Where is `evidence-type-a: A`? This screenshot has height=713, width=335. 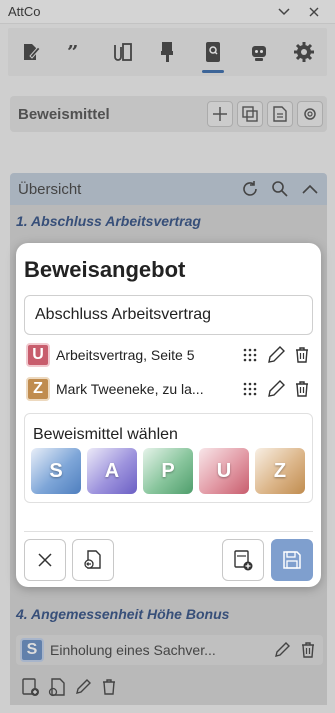 evidence-type-a: A is located at coordinates (112, 471).